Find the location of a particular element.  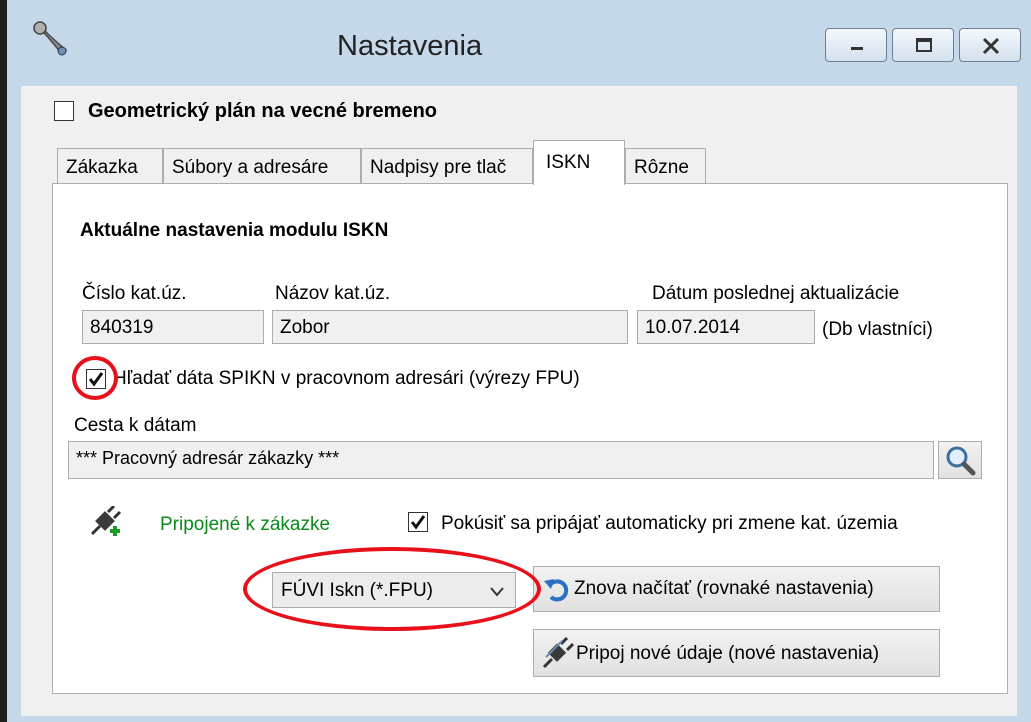

datum-value: 10.07.2014 is located at coordinates (693, 327).